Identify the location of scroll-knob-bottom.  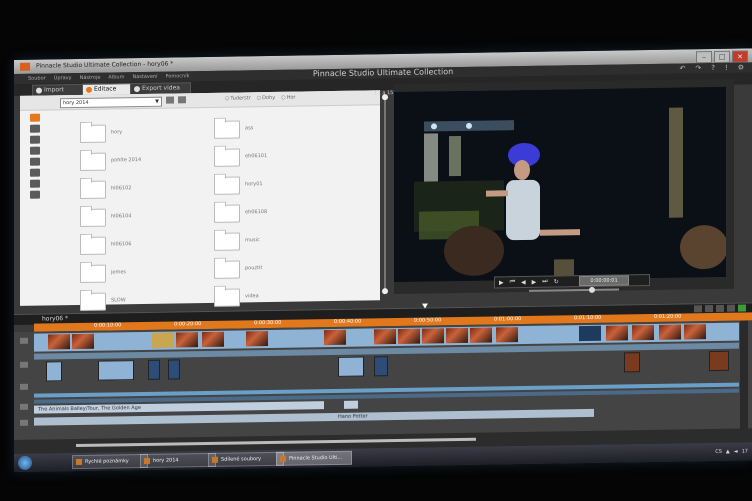
(385, 291).